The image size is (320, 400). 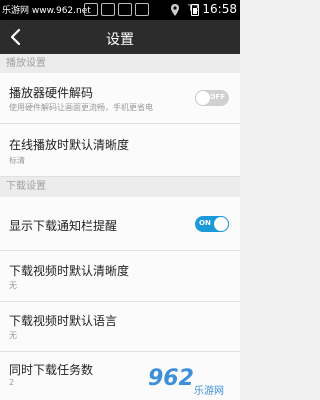 I want to click on section-header-download: 下载设置, so click(x=120, y=187).